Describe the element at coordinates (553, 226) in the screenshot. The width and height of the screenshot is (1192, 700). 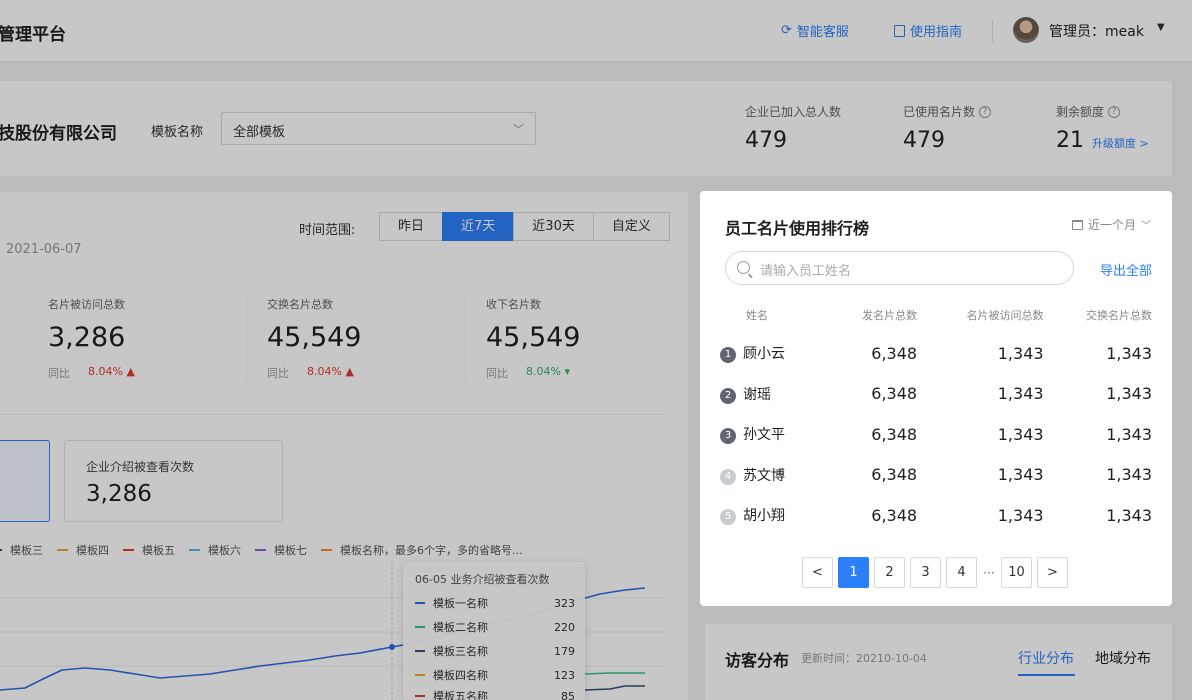
I see `range-30days: 近30天` at that location.